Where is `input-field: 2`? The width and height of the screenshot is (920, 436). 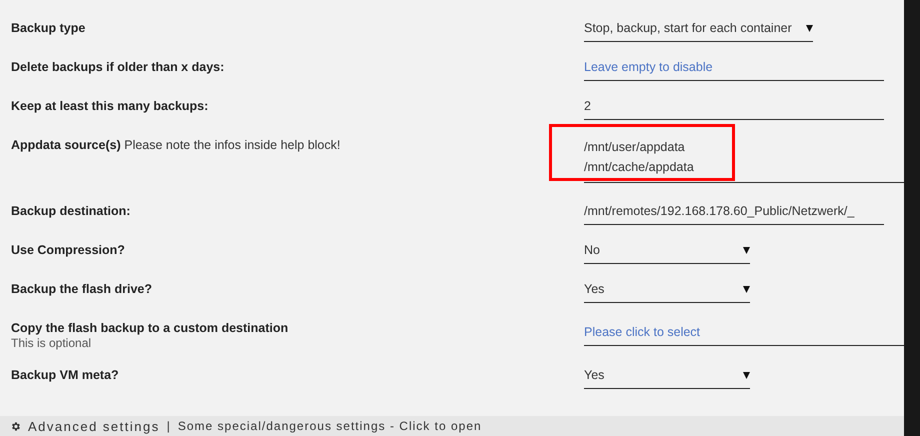
input-field: 2 is located at coordinates (734, 109).